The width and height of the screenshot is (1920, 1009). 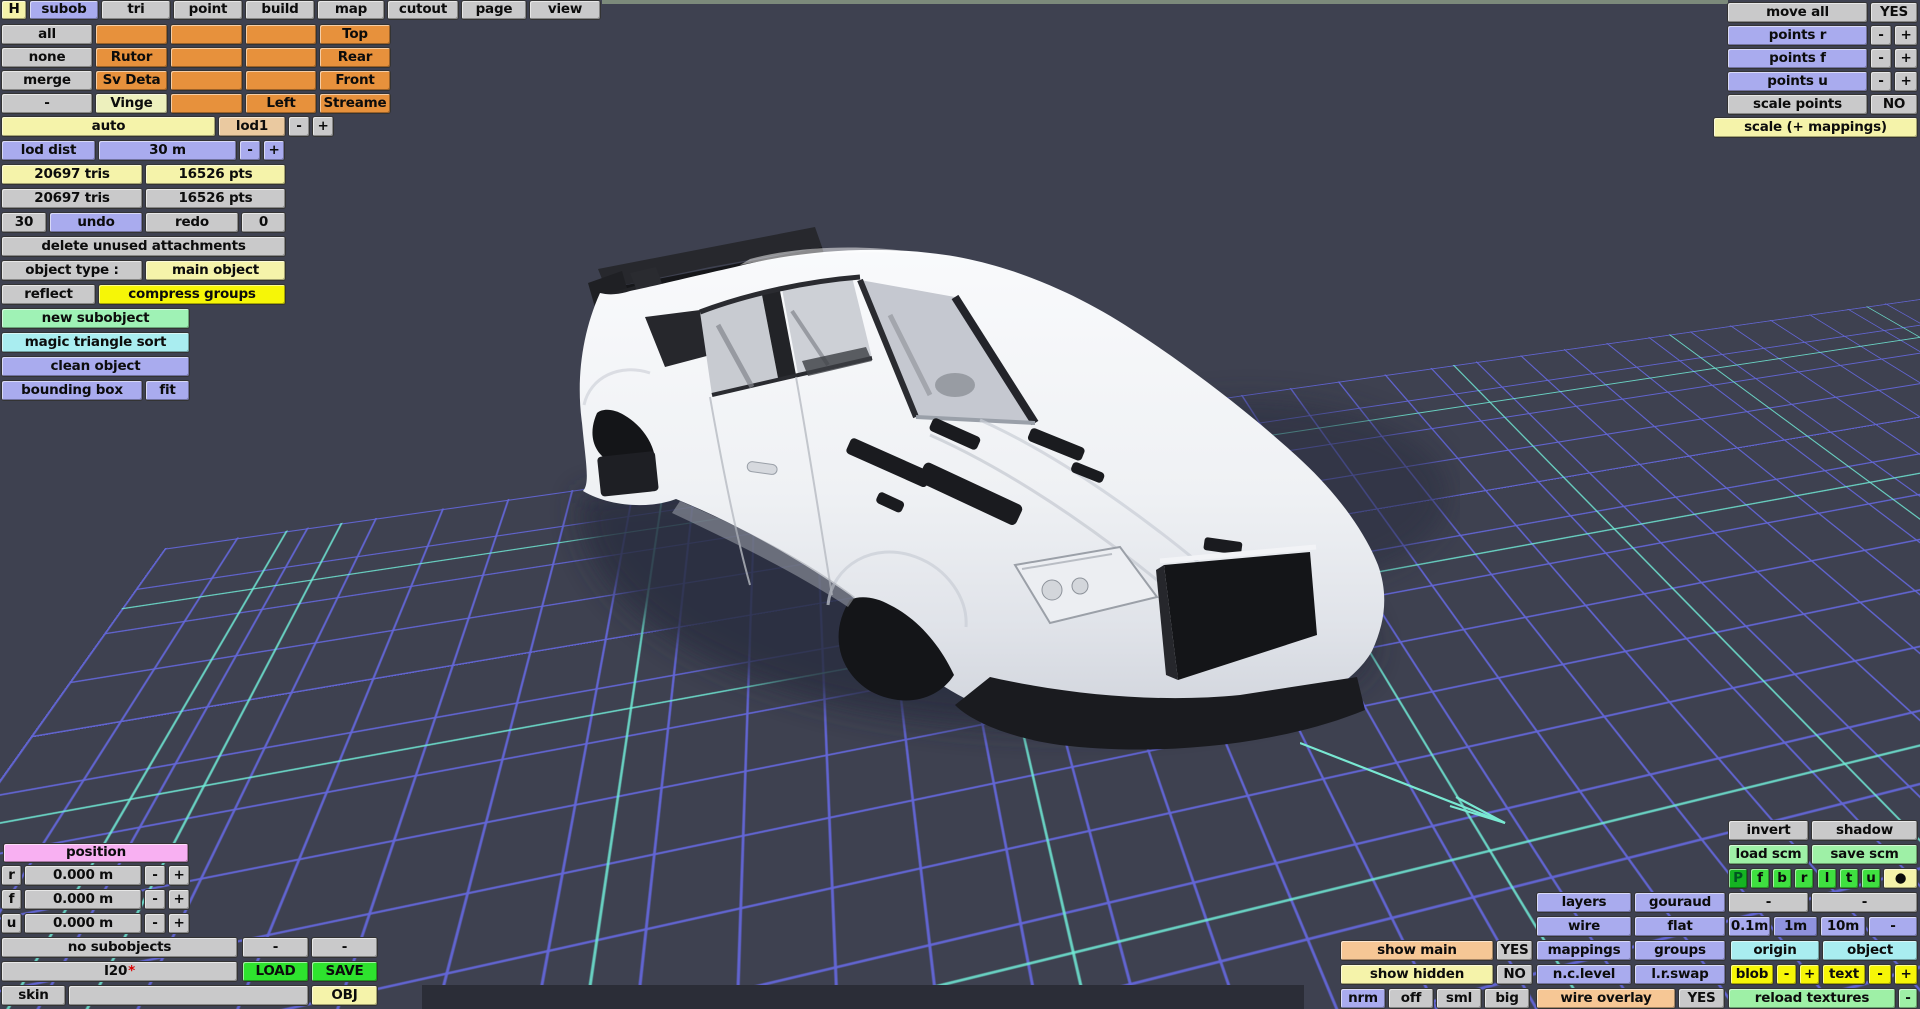 What do you see at coordinates (1894, 104) in the screenshot?
I see `scale-points-toggle: NO` at bounding box center [1894, 104].